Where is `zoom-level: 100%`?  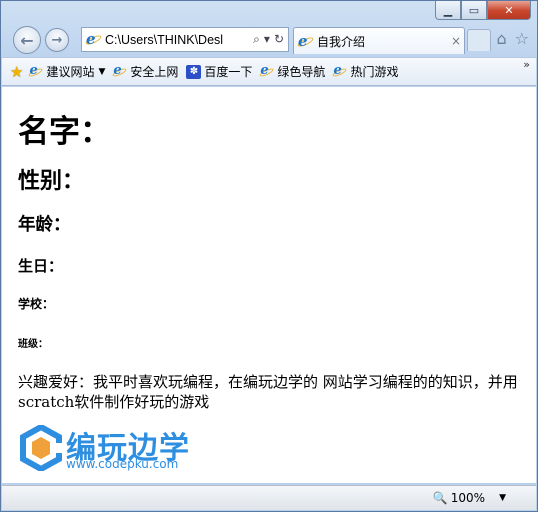 zoom-level: 100% is located at coordinates (468, 498).